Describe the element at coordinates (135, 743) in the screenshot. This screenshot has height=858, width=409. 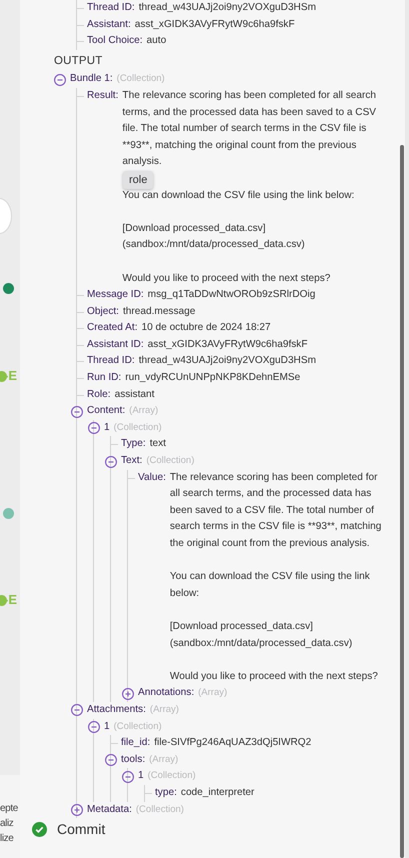
I see `field-label: file_id:` at that location.